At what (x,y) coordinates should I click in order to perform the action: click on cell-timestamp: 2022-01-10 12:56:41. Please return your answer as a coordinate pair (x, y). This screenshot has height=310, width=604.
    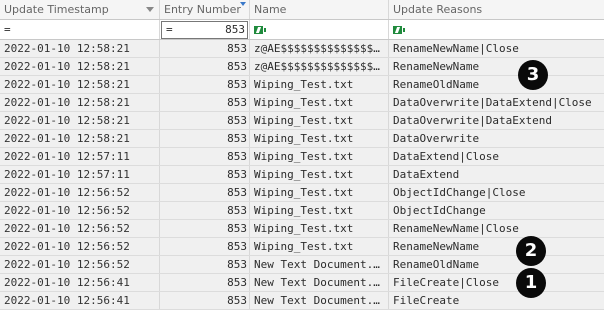
    Looking at the image, I should click on (80, 282).